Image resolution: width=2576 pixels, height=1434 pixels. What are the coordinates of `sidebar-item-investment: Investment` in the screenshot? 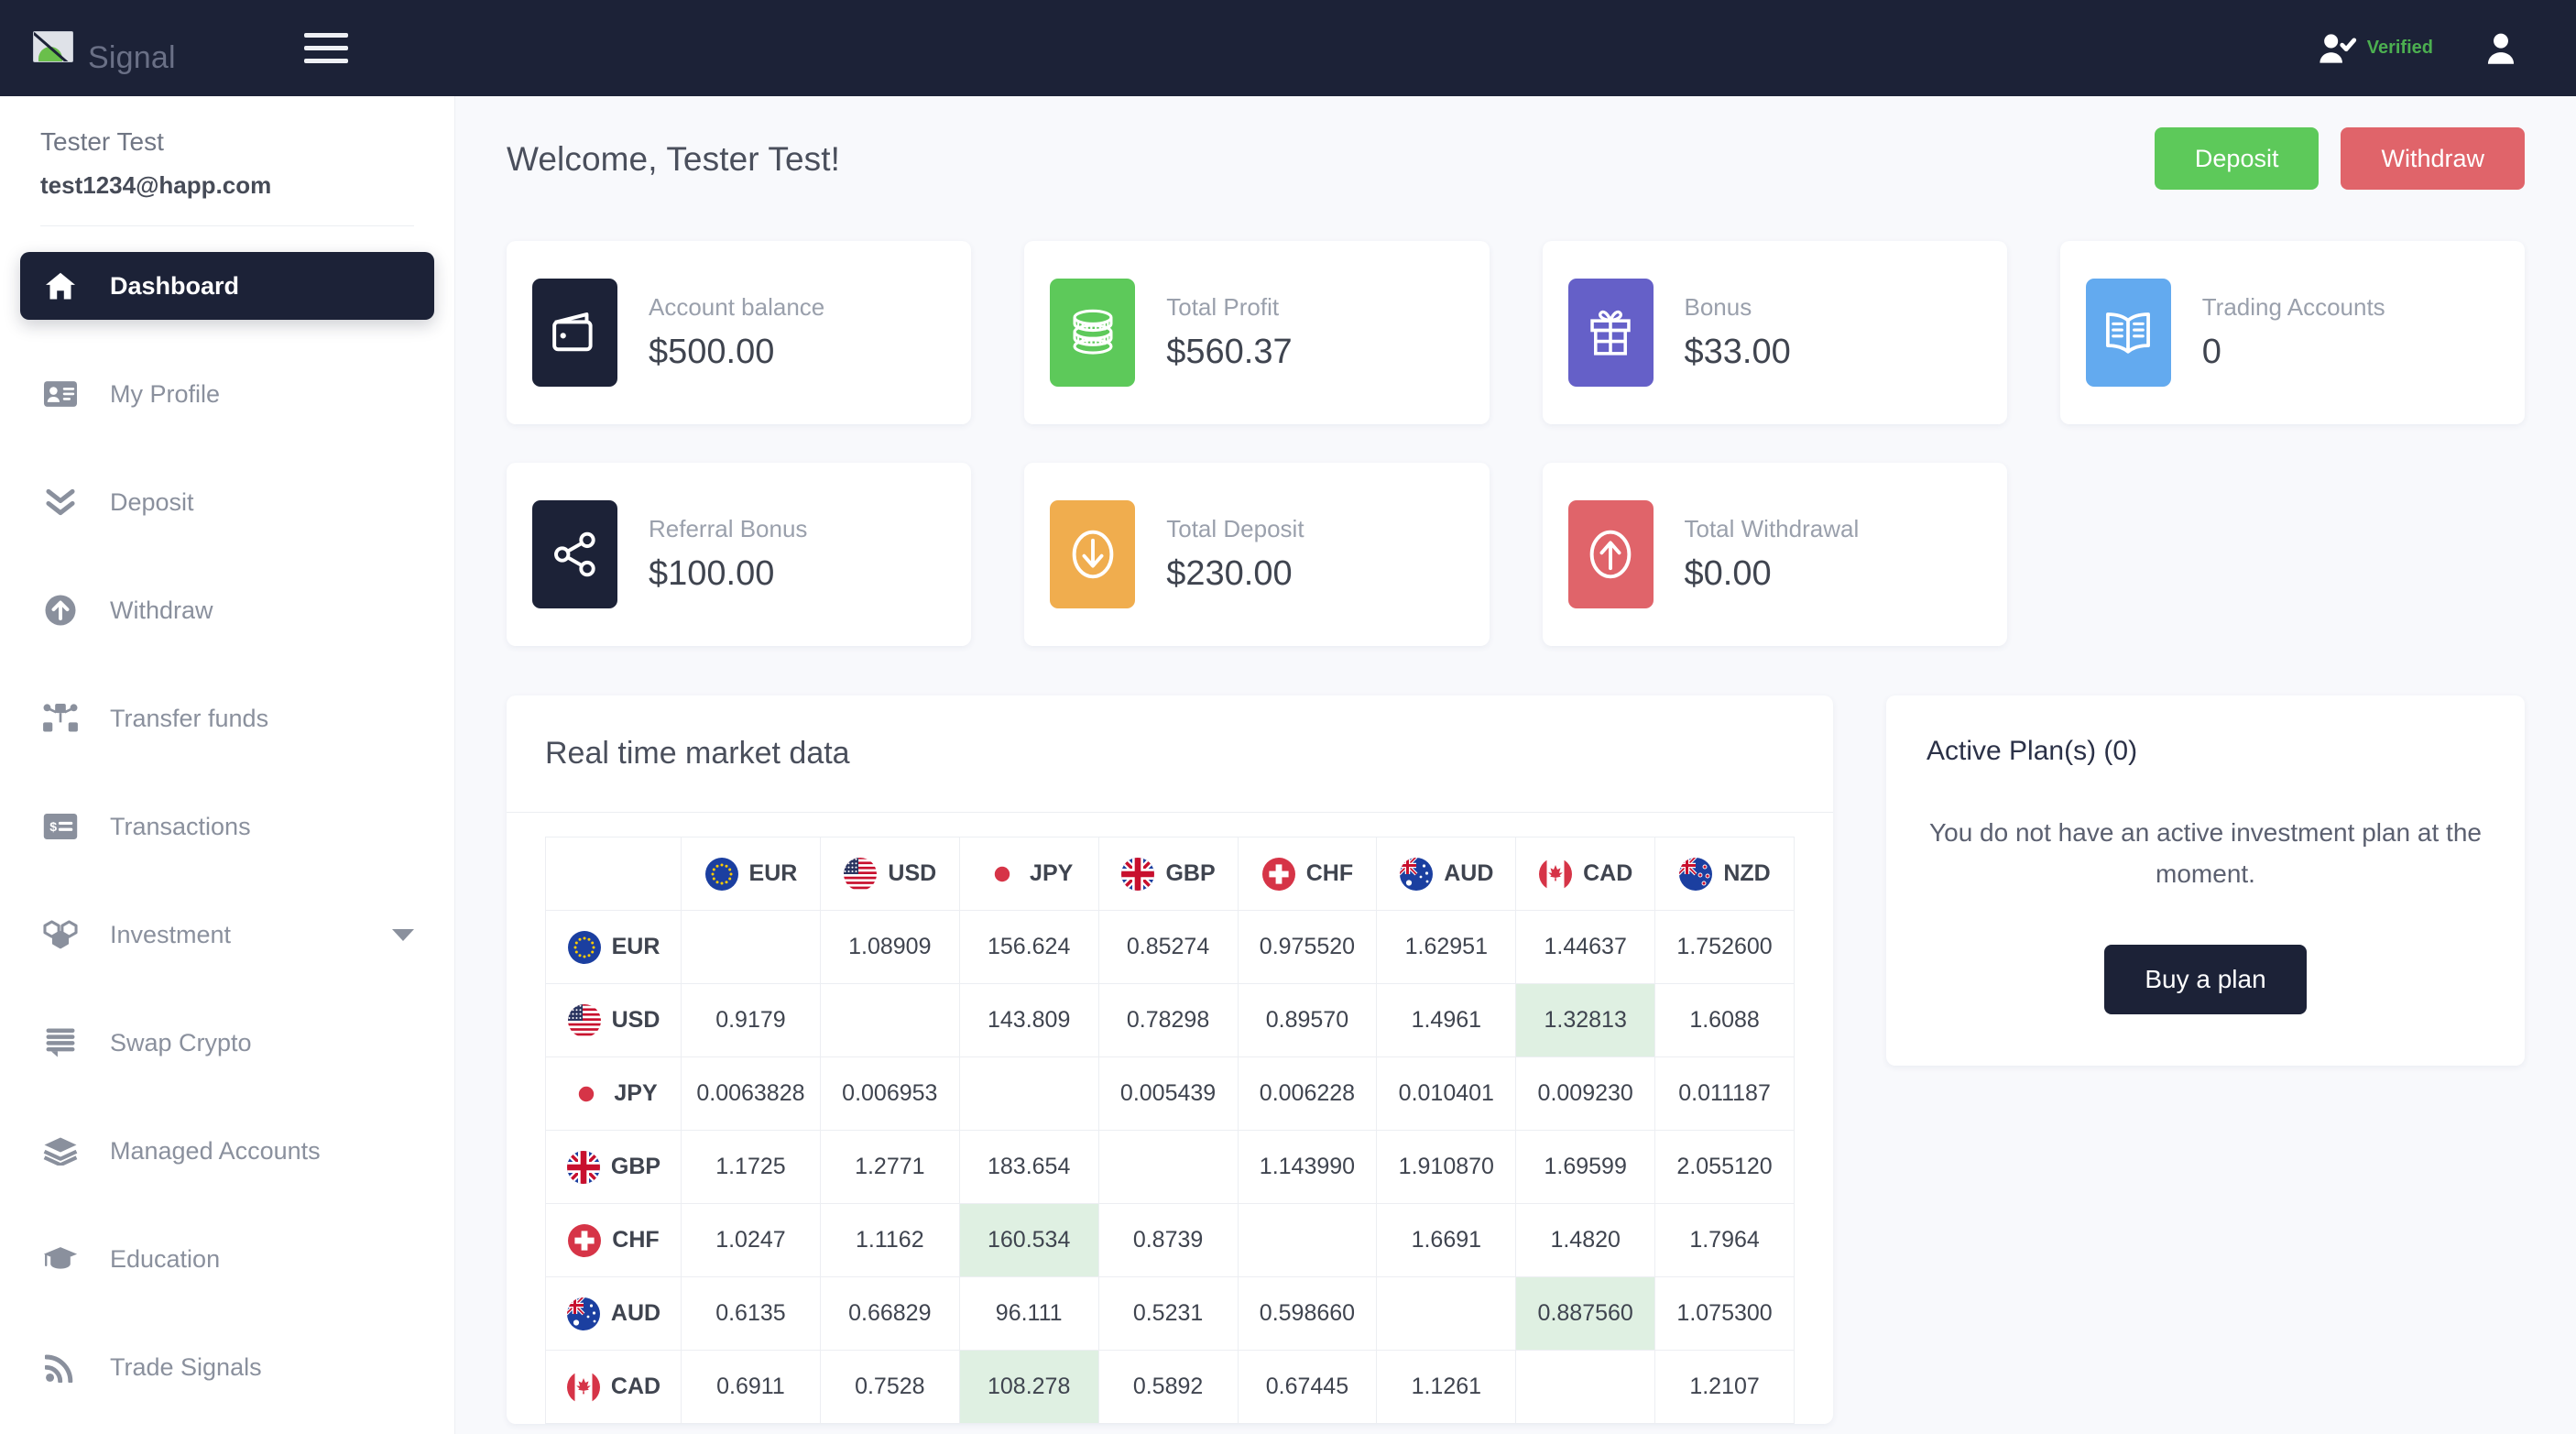 It's located at (227, 935).